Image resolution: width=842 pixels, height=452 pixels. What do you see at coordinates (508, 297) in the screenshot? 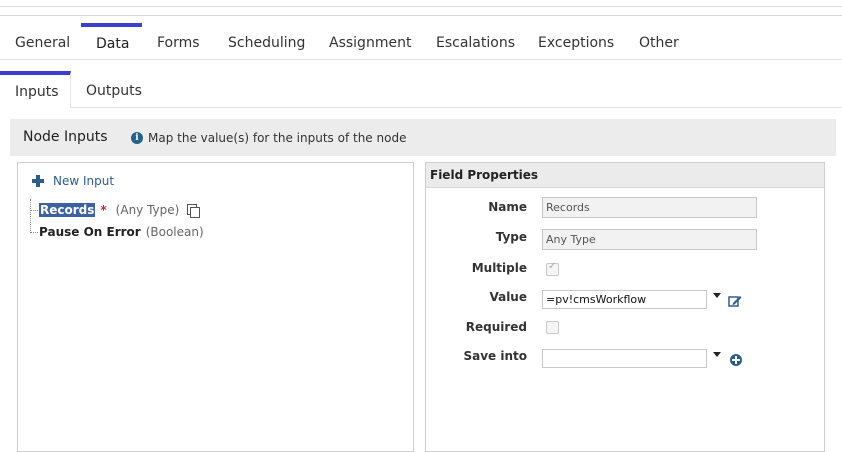
I see `value-label: Value` at bounding box center [508, 297].